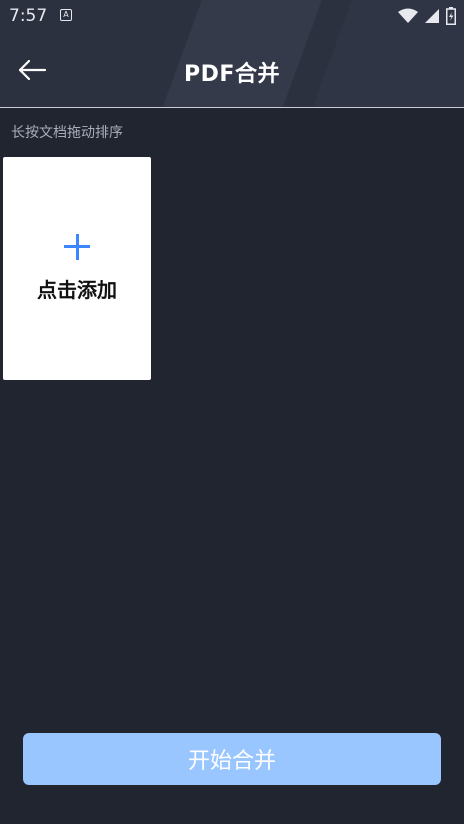  I want to click on wifi-icon, so click(408, 15).